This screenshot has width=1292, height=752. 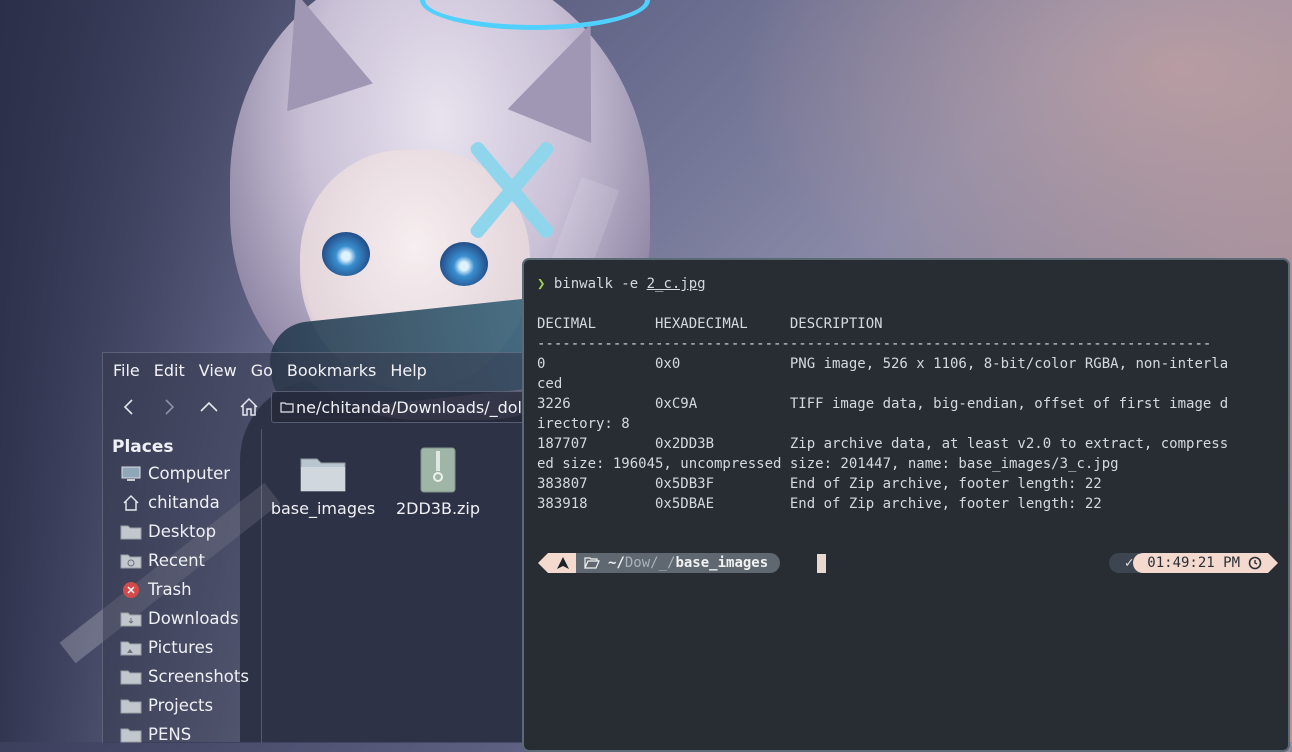 I want to click on powerline-prompt: ~/Dow/_/base_images, so click(x=659, y=563).